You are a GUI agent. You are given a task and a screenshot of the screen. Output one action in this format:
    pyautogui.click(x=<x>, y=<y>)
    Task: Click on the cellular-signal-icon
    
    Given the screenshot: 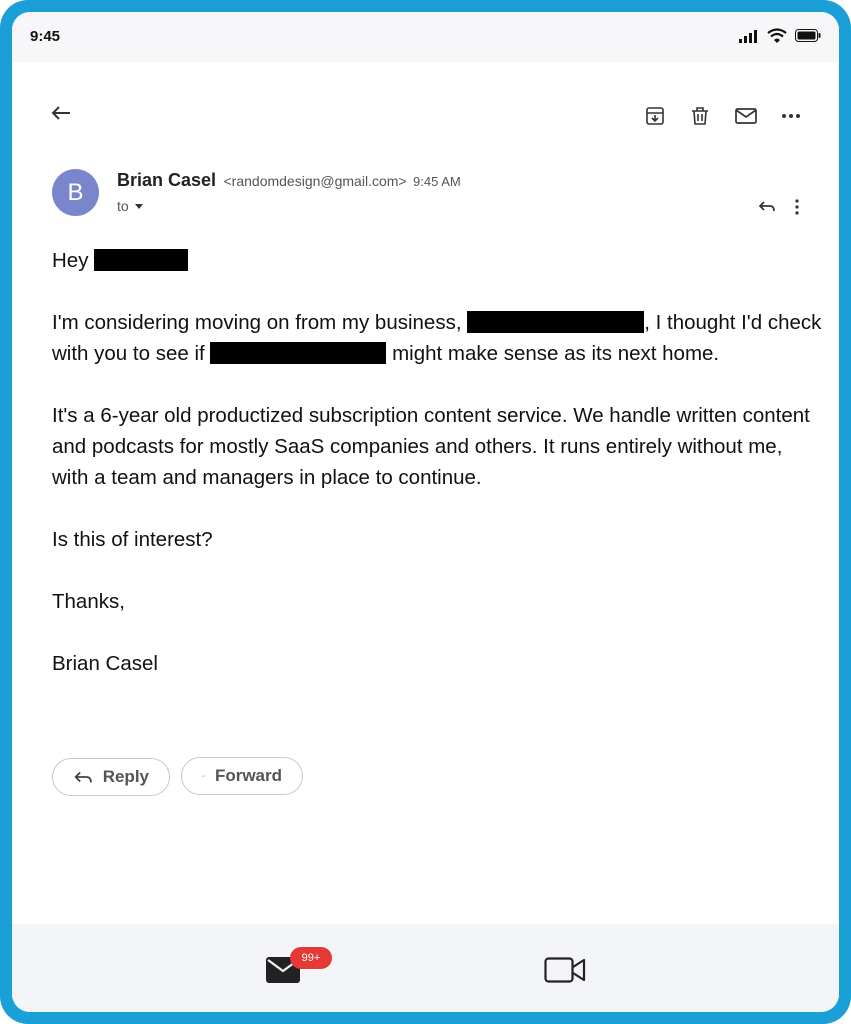 What is the action you would take?
    pyautogui.click(x=748, y=36)
    